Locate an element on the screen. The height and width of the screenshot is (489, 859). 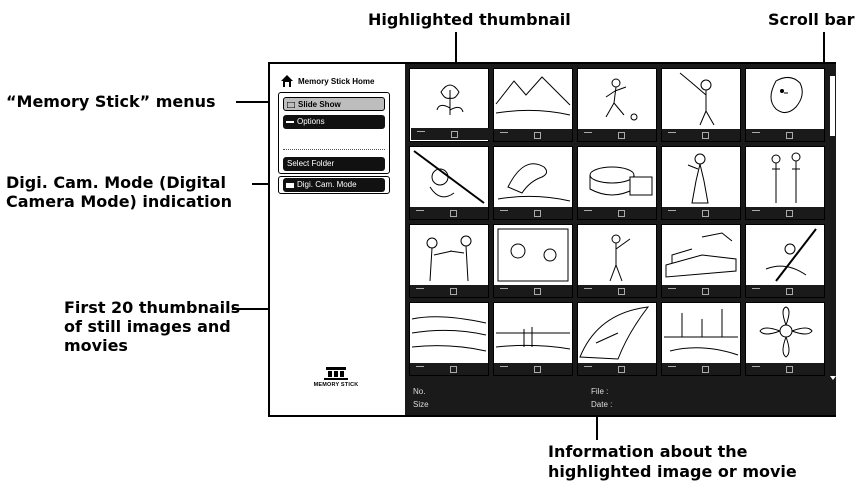
options-button: Options is located at coordinates (334, 122).